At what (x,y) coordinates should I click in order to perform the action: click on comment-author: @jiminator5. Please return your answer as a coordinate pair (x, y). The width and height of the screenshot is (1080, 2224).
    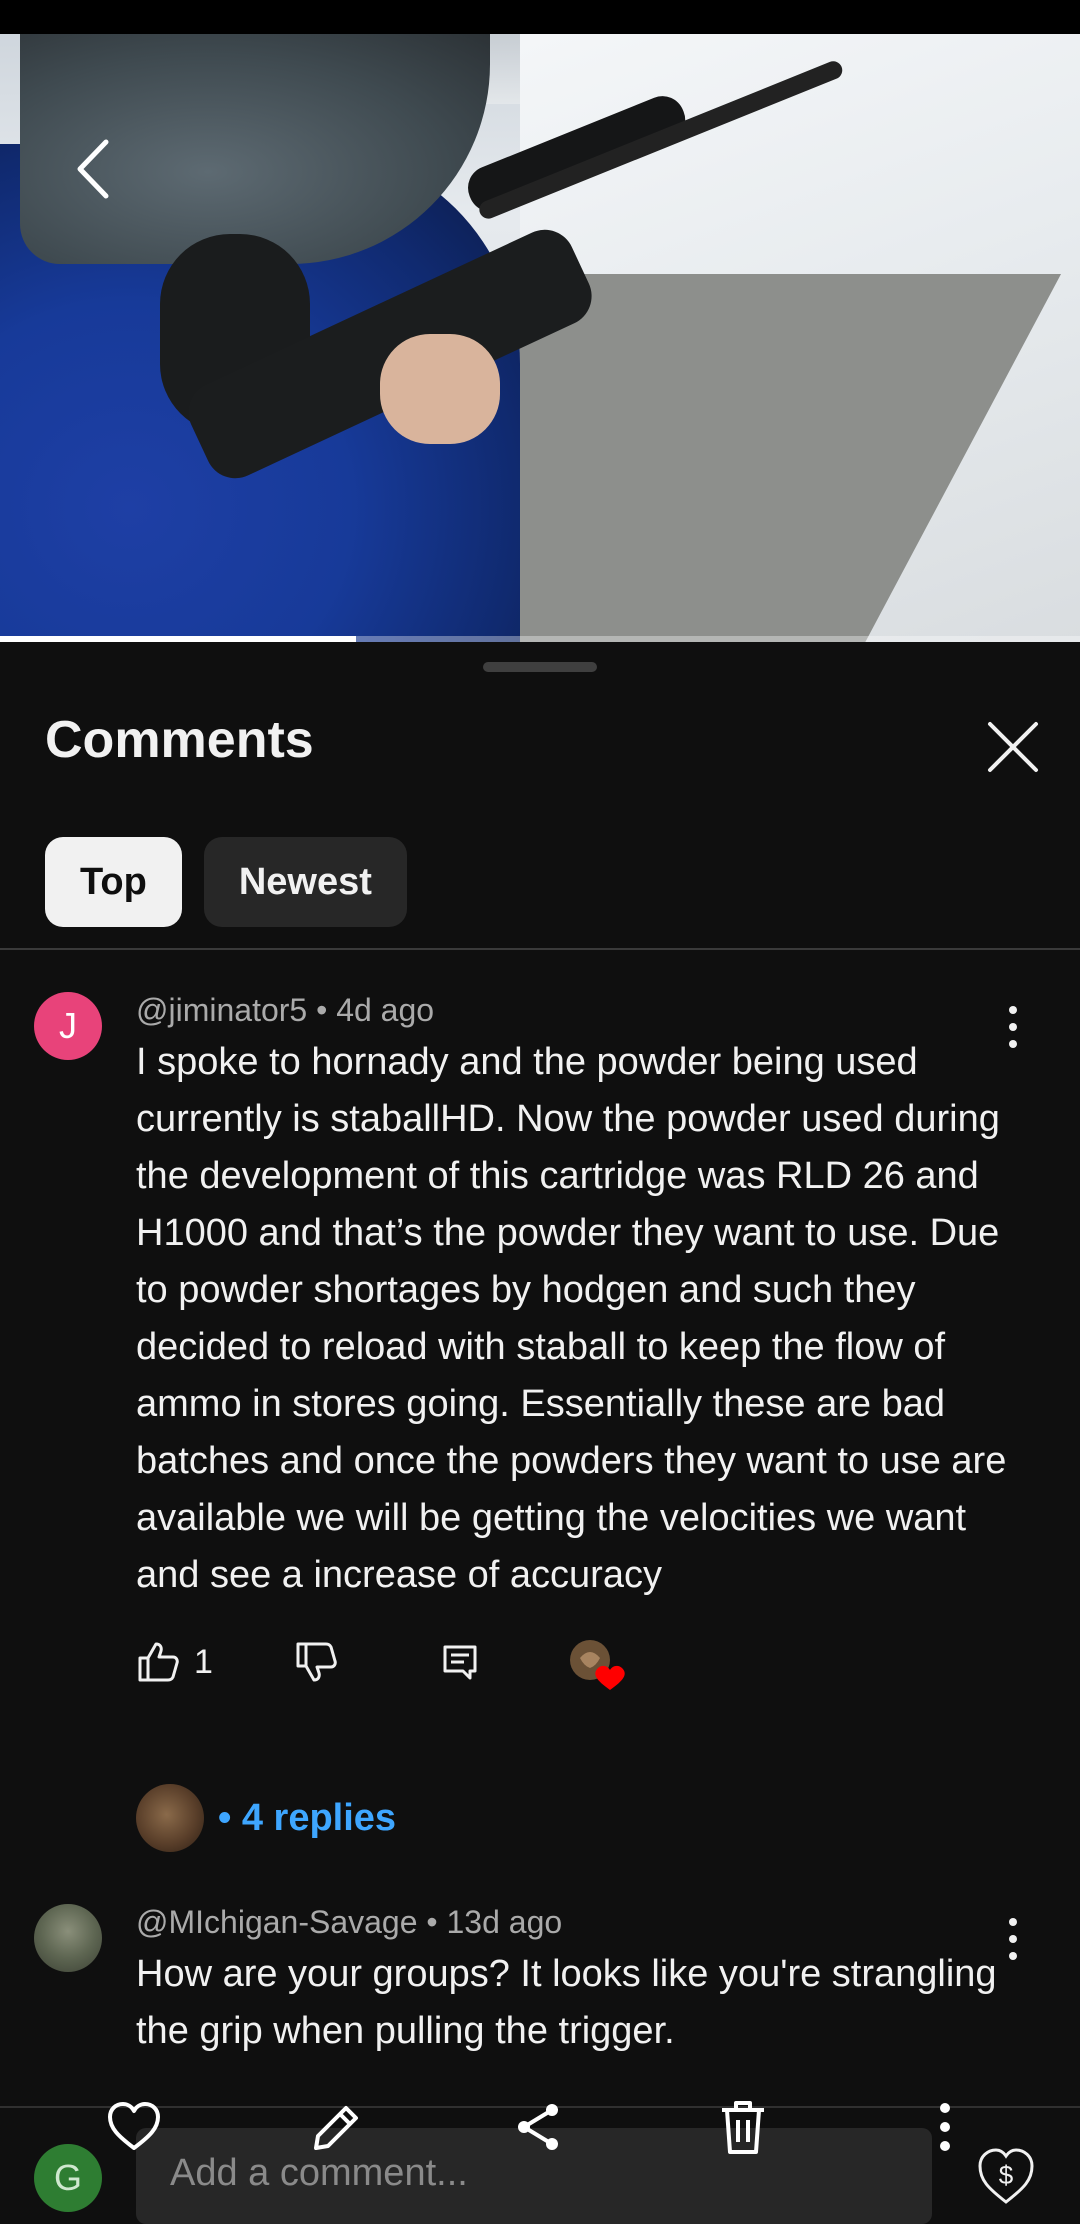
    Looking at the image, I should click on (221, 1010).